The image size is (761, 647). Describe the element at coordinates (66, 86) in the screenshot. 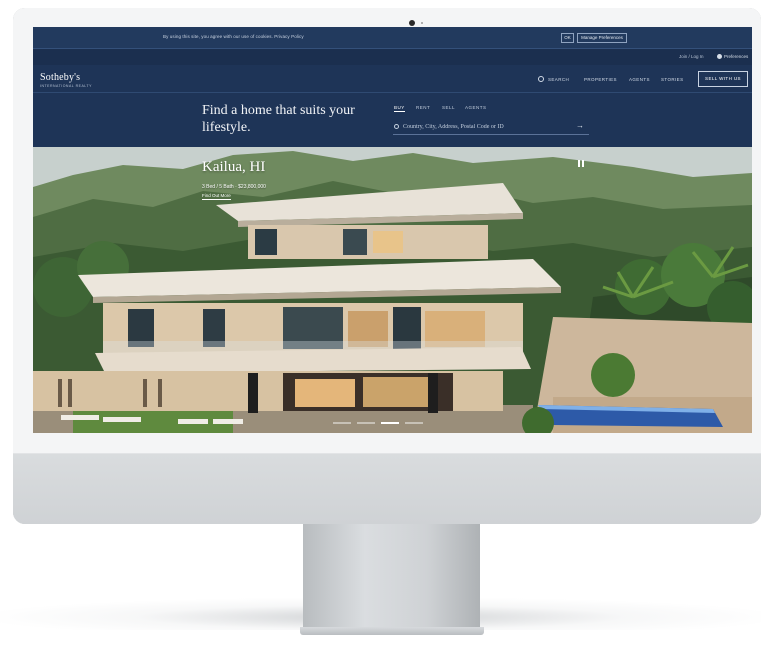

I see `brand-logo-subtitle: INTERNATIONAL REALTY` at that location.